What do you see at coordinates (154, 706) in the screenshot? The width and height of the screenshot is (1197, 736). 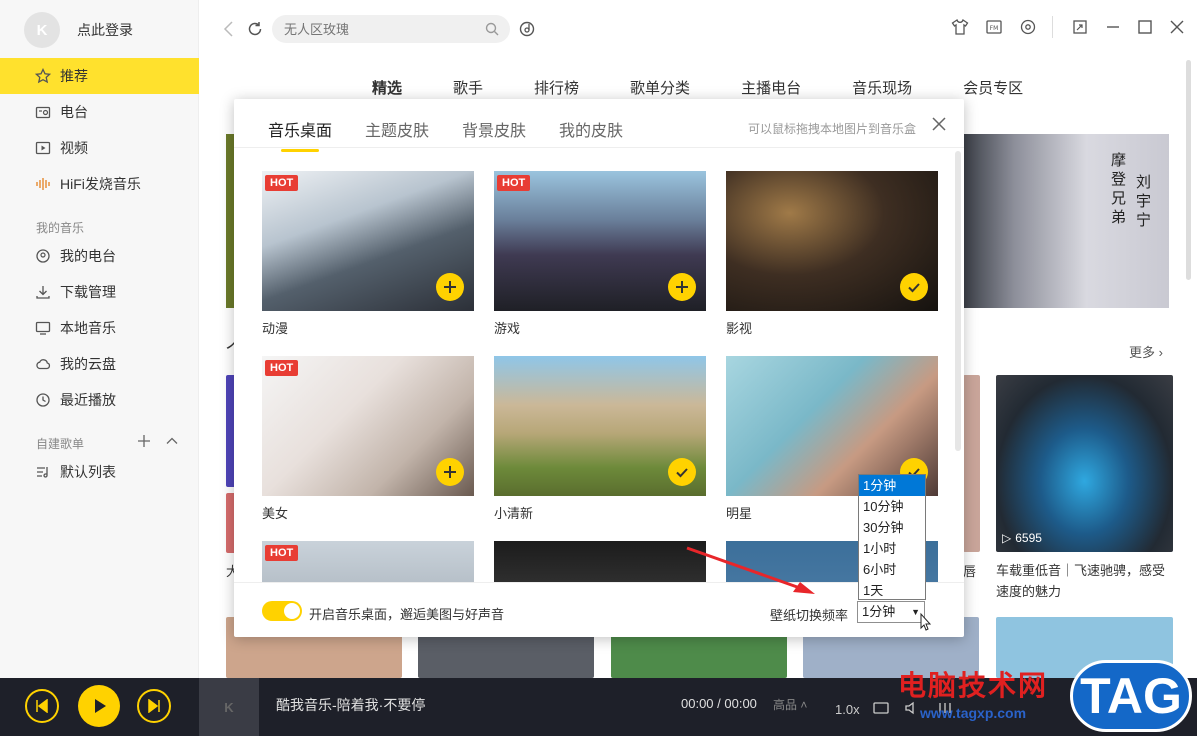 I see `next-track-icon` at bounding box center [154, 706].